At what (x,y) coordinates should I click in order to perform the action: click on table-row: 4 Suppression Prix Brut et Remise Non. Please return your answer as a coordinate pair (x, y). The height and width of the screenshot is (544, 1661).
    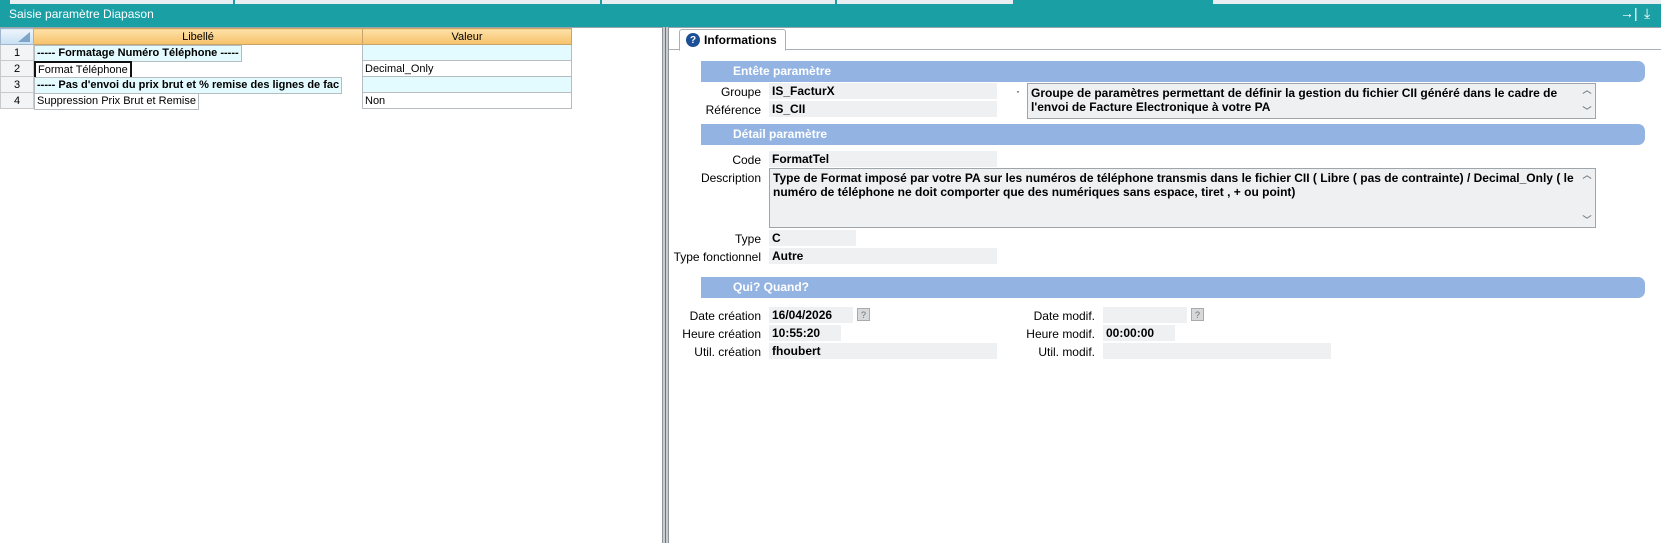
    Looking at the image, I should click on (286, 101).